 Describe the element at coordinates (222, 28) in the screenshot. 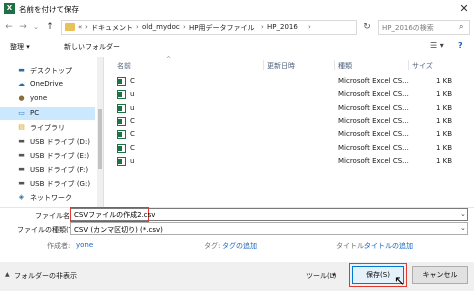

I see `breadcrumb-item: HP用データファイル` at that location.